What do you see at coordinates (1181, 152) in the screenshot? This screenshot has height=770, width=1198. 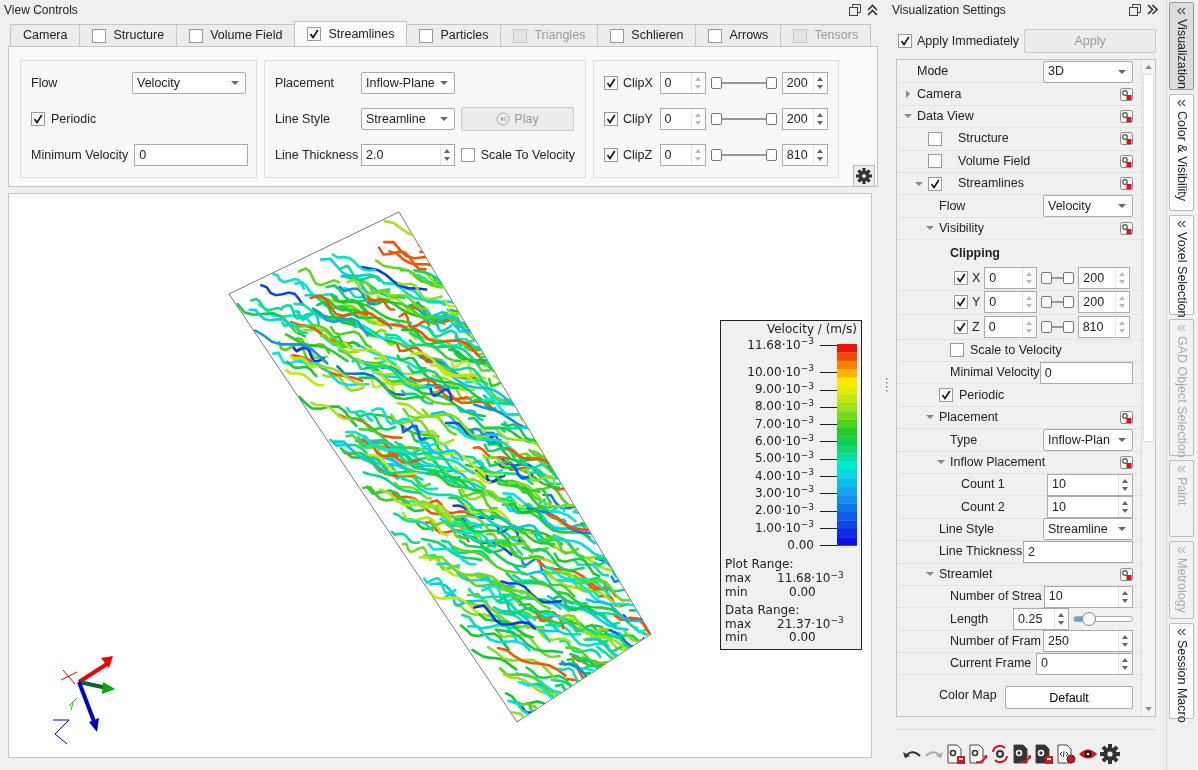 I see `side-tab: Color & Visibility` at bounding box center [1181, 152].